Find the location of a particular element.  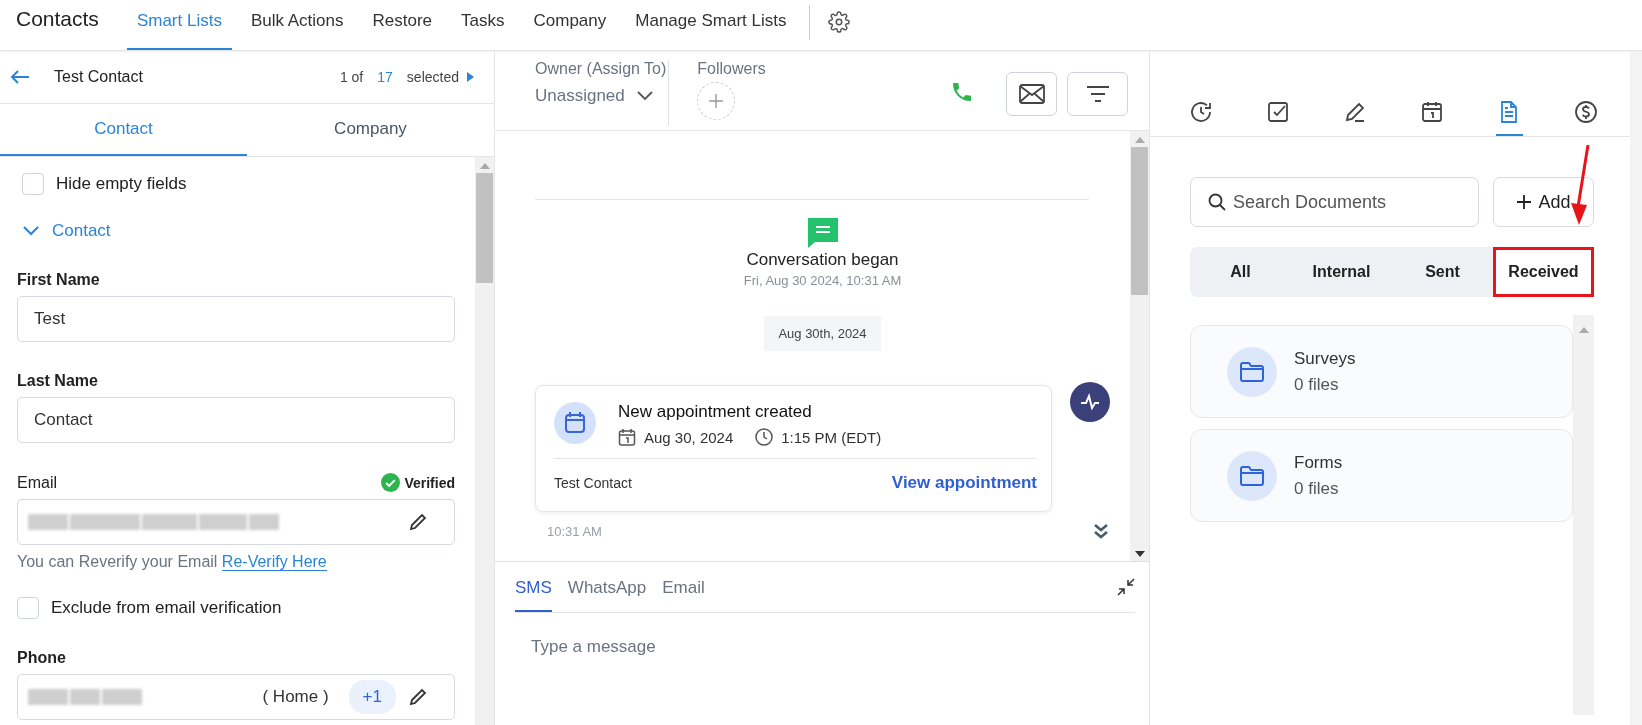

checkbox-label: Hide empty fields is located at coordinates (121, 184).